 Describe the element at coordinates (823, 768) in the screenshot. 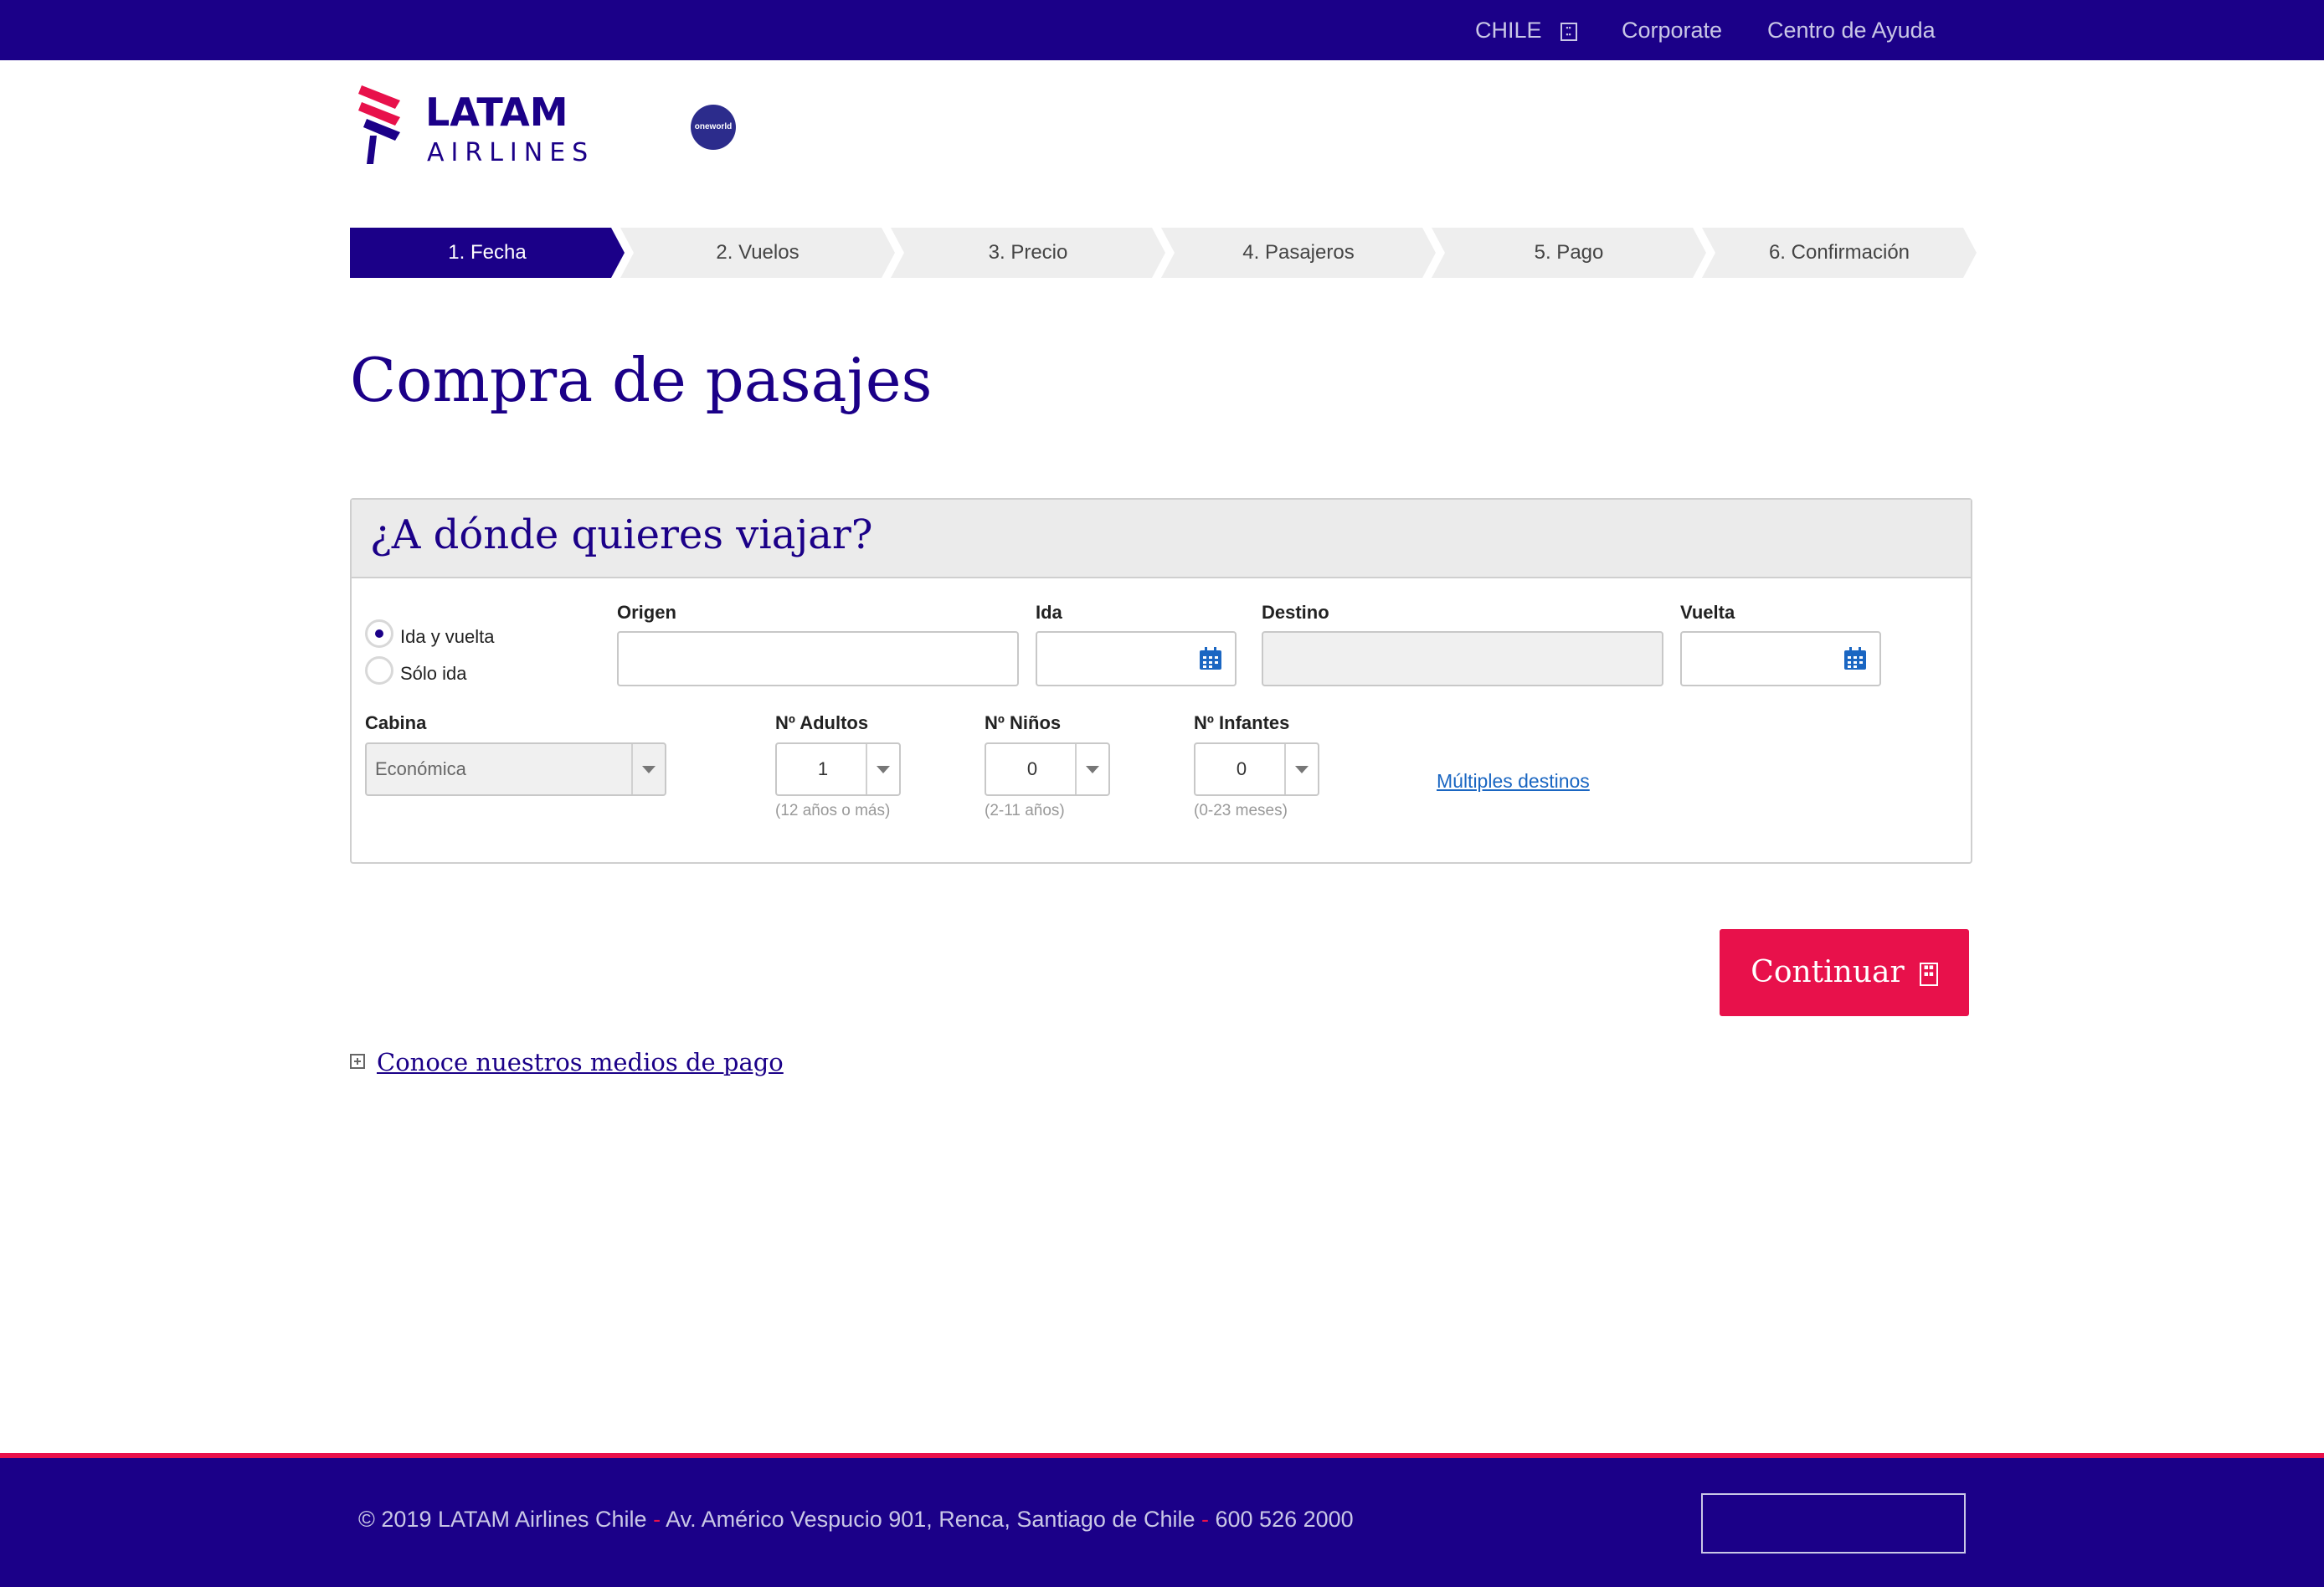

I see `adults-value: 1` at that location.